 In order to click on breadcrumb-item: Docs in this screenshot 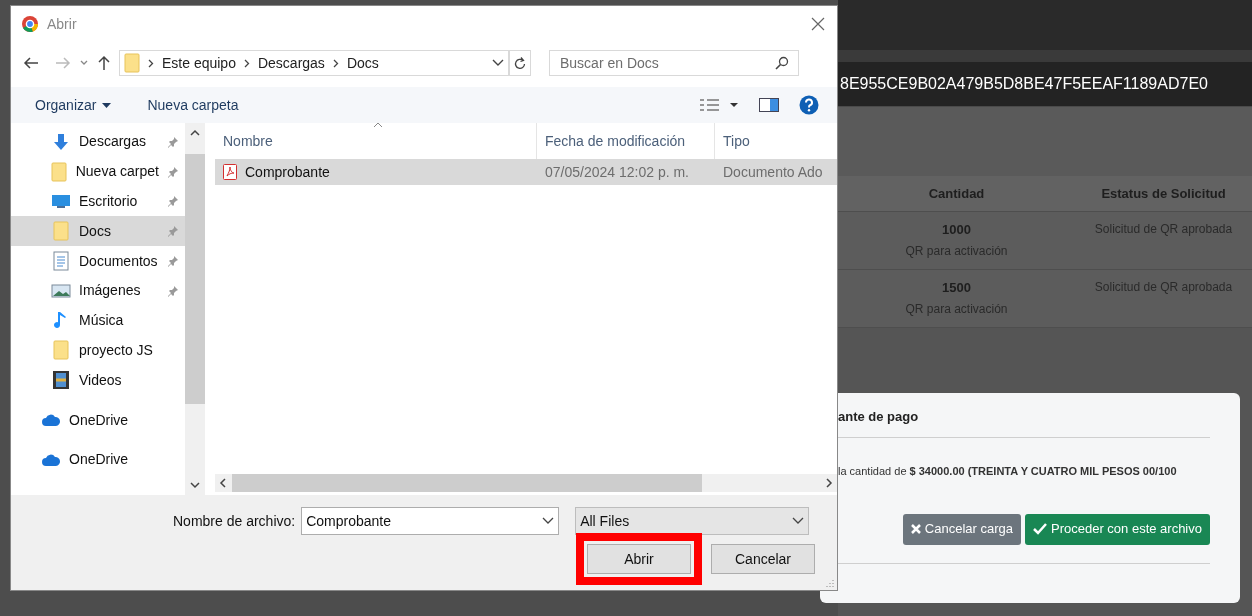, I will do `click(362, 63)`.